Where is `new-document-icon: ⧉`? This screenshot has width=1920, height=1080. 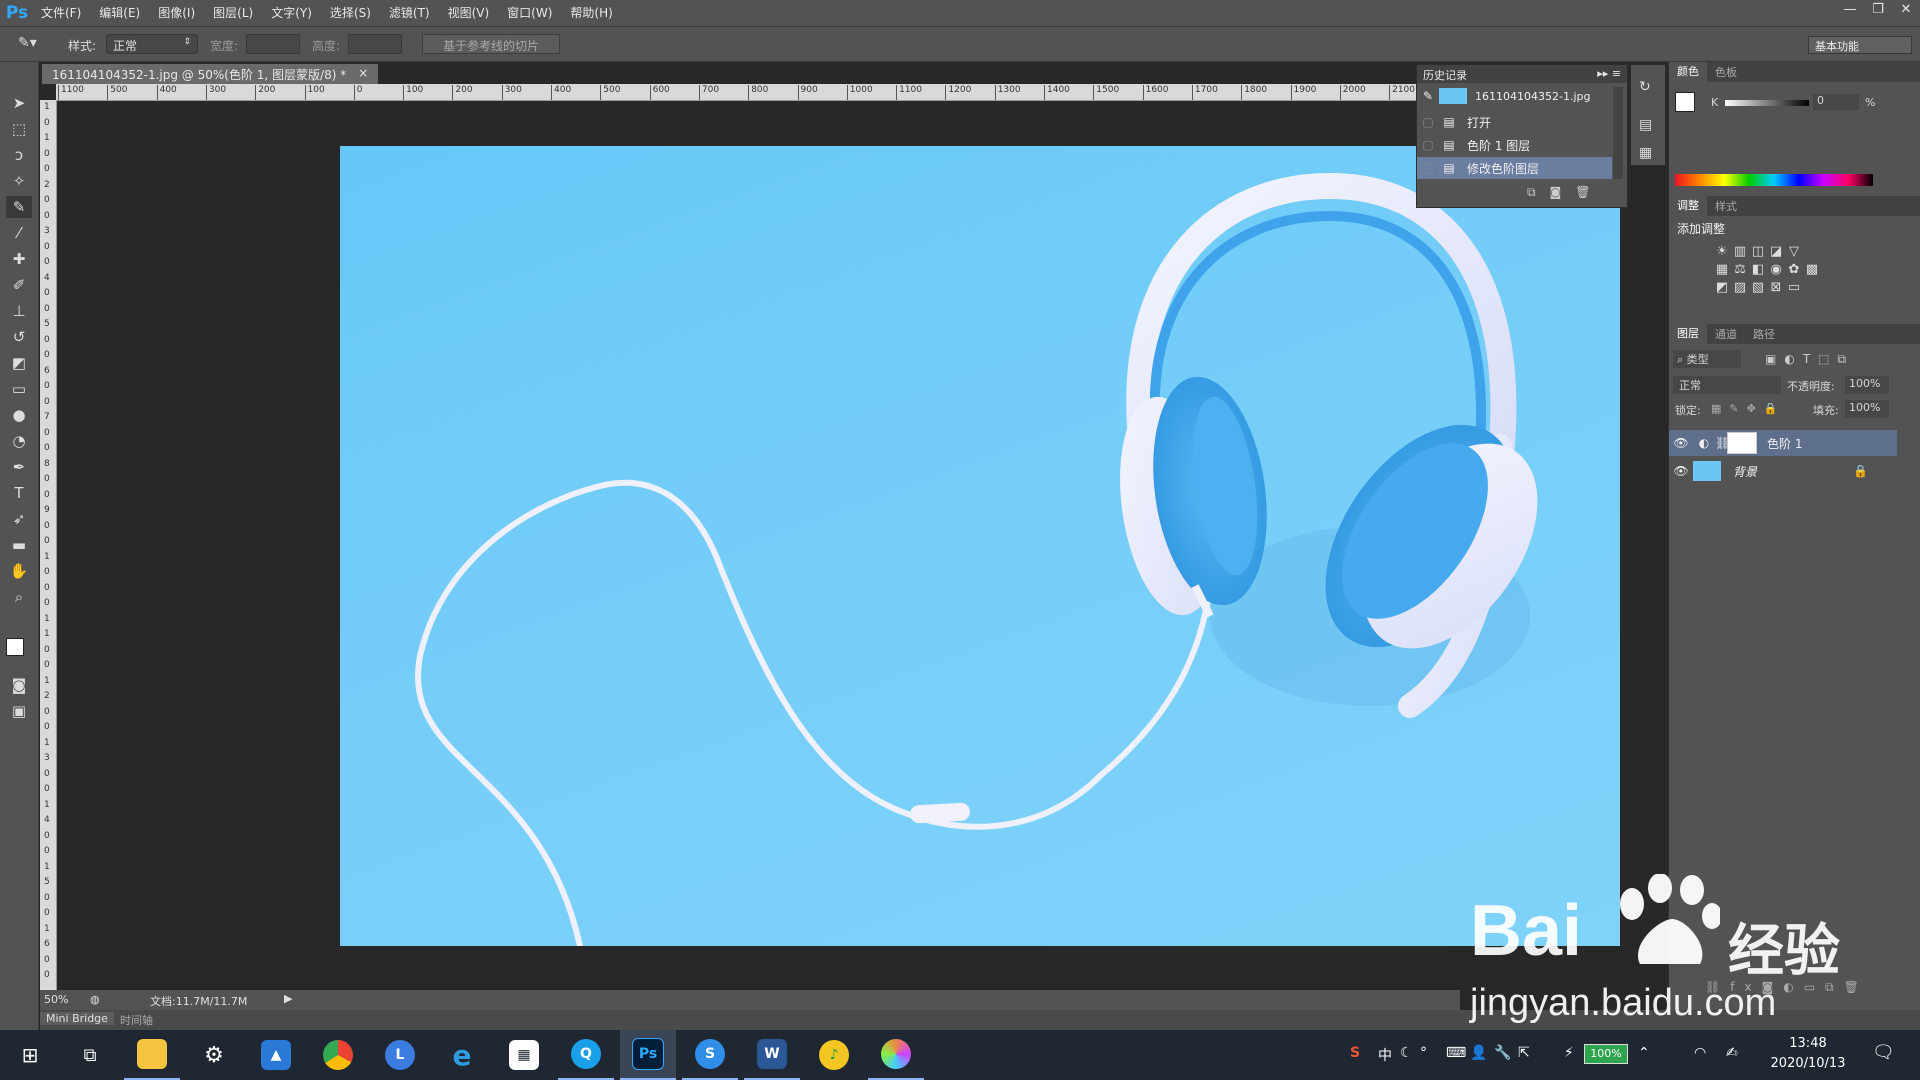 new-document-icon: ⧉ is located at coordinates (1538, 192).